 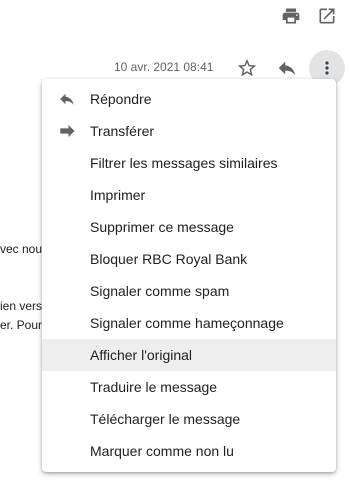 I want to click on star-icon, so click(x=247, y=68).